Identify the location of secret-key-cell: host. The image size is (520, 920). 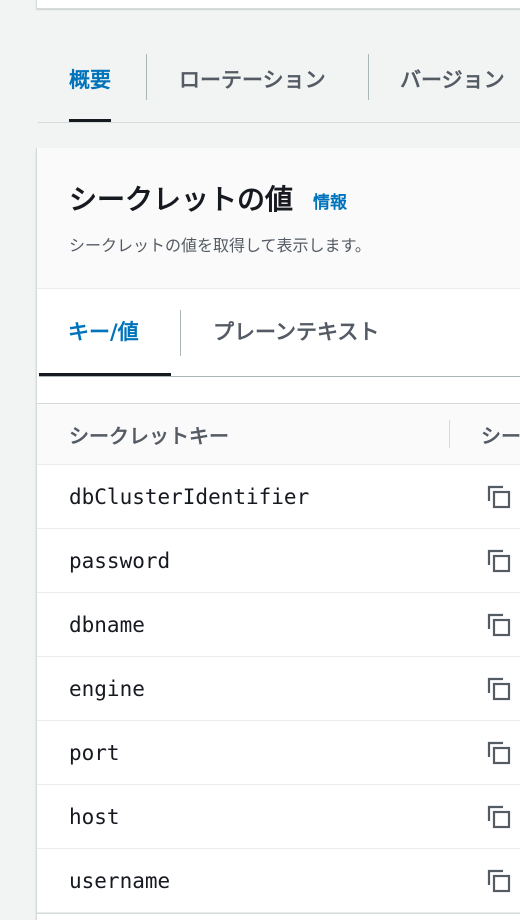
(94, 816).